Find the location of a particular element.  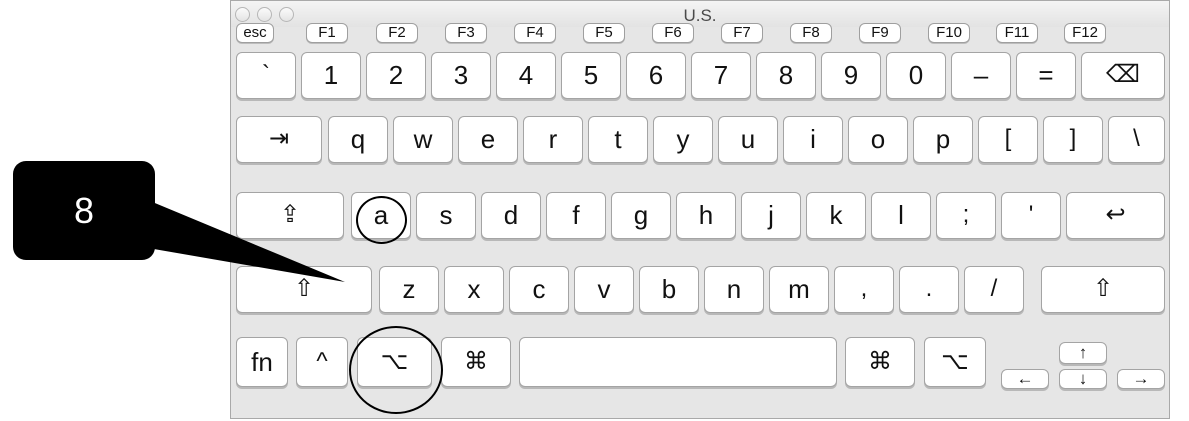

callout-pointer is located at coordinates (241, 239).